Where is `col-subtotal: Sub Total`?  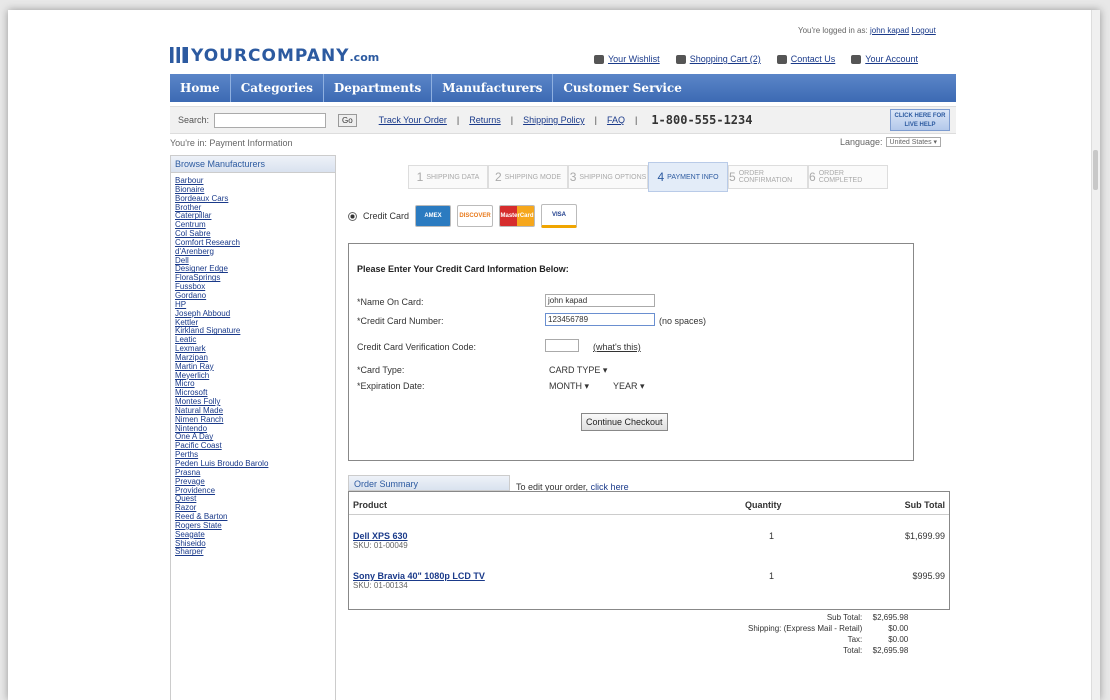
col-subtotal: Sub Total is located at coordinates (924, 505).